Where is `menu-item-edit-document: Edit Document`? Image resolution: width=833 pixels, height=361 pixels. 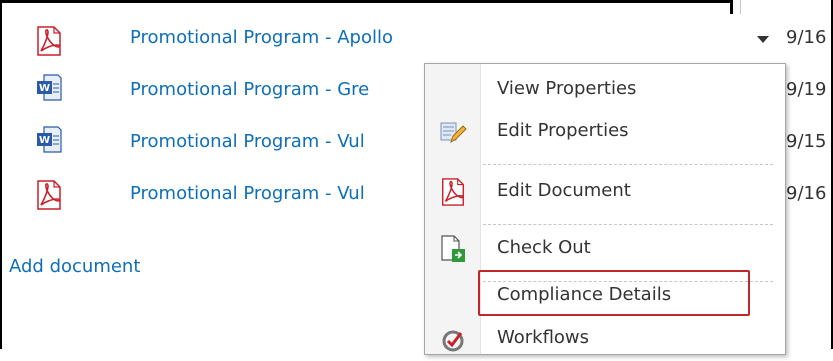
menu-item-edit-document: Edit Document is located at coordinates (605, 192).